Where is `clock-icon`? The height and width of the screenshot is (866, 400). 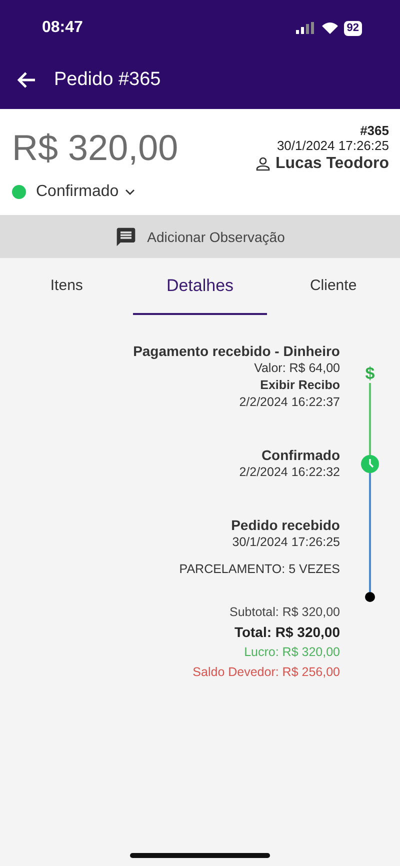
clock-icon is located at coordinates (370, 464).